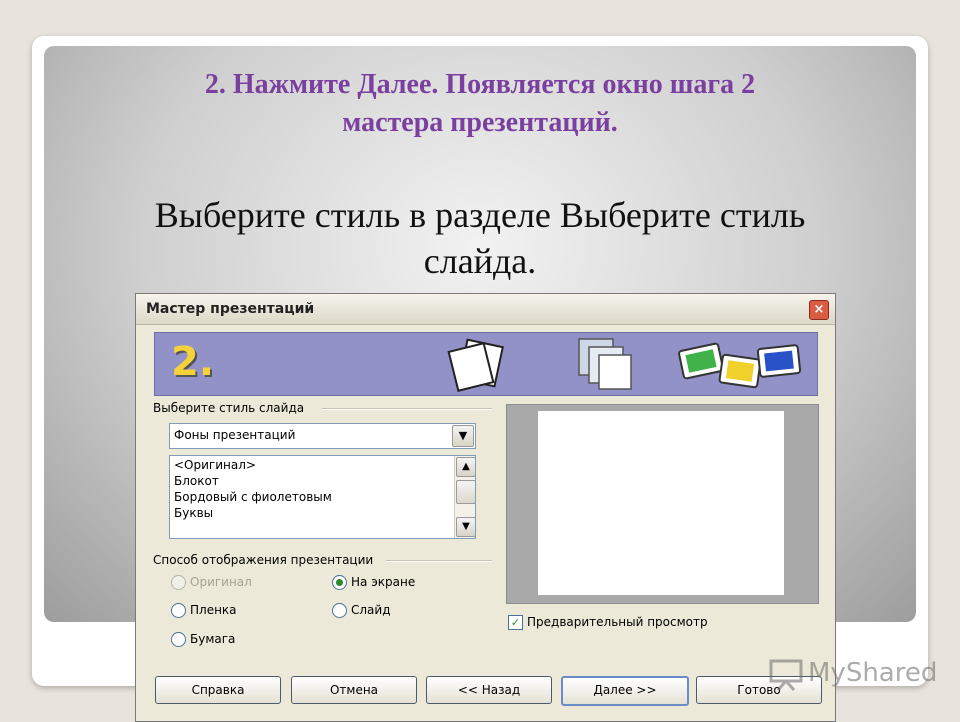 This screenshot has height=722, width=960. I want to click on wizard-step-banner: 2., so click(486, 364).